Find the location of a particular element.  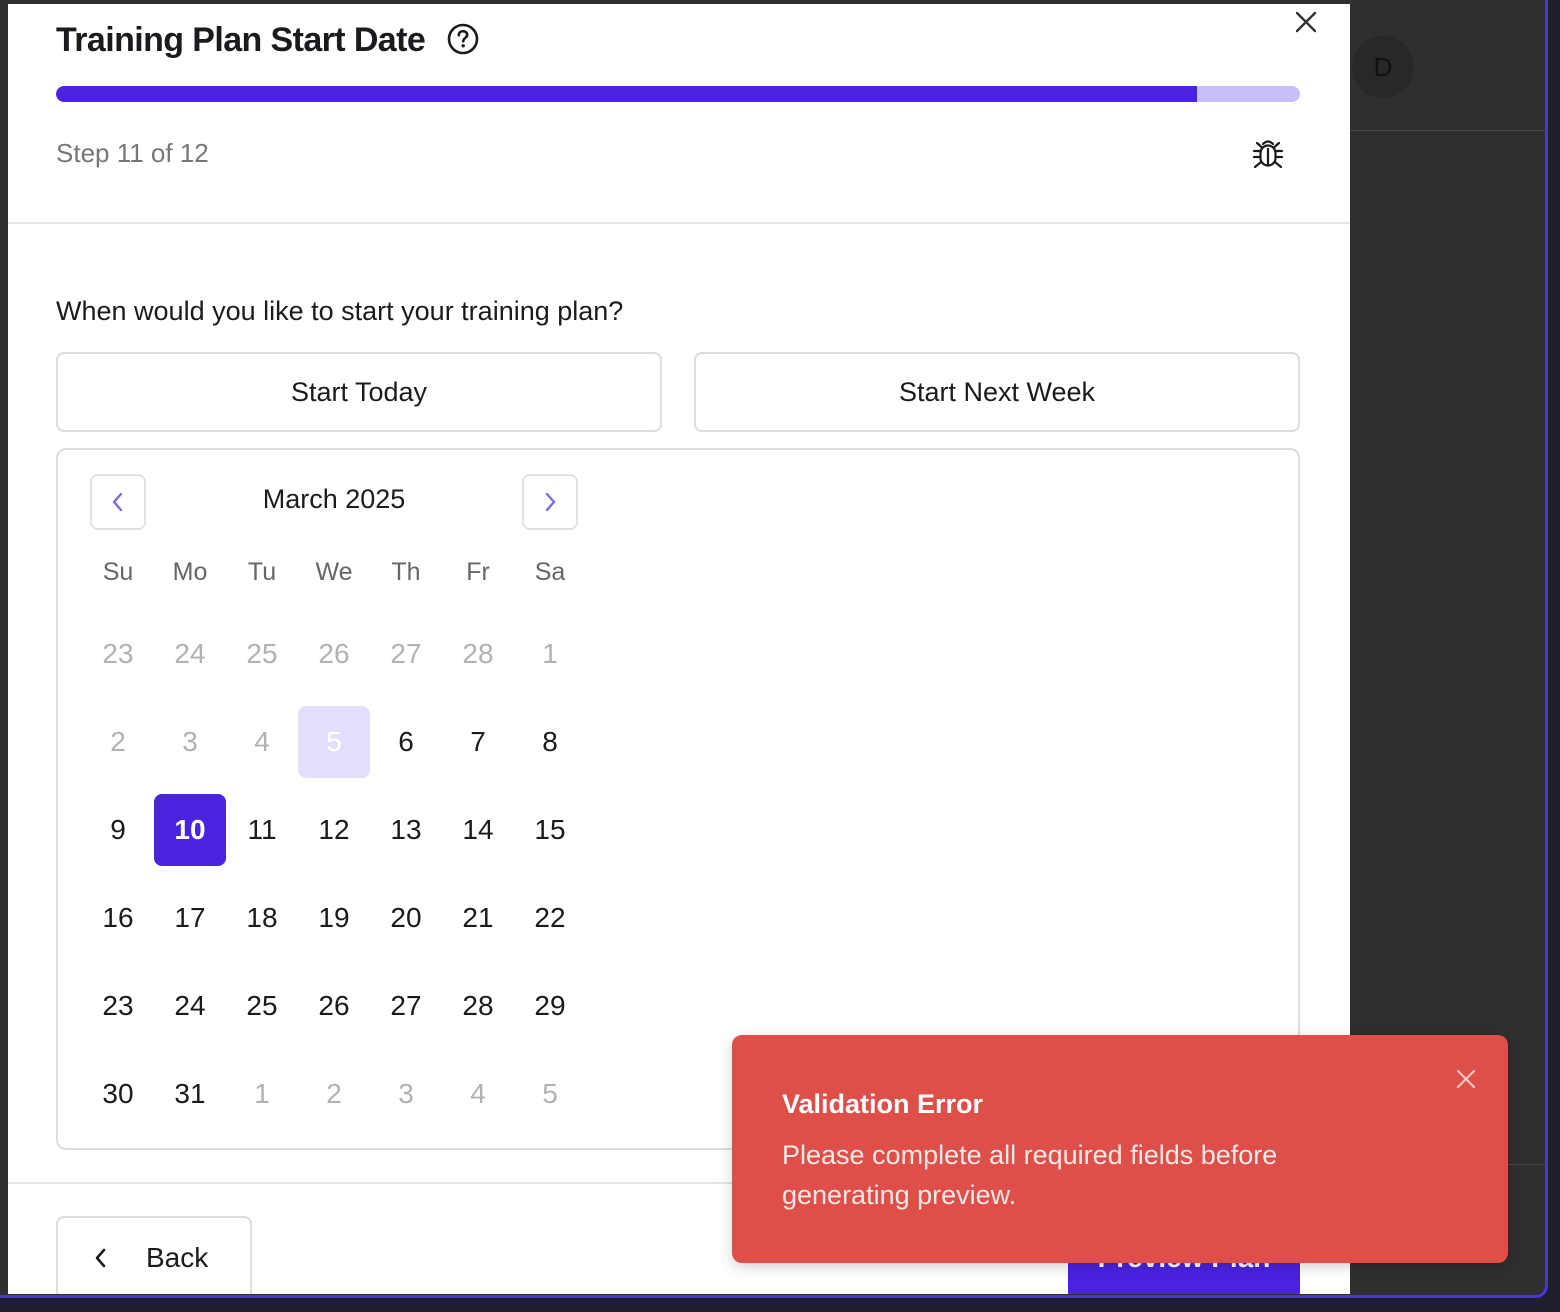

calendar-day-number: 7 is located at coordinates (478, 741).